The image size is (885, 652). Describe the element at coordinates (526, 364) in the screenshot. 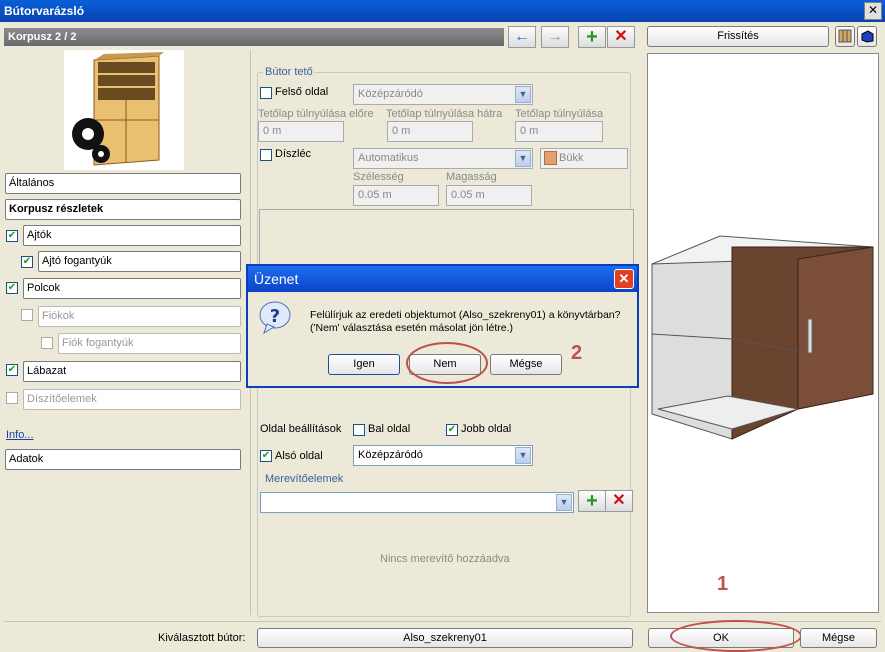

I see `dialog-cancel-button: Mégse` at that location.